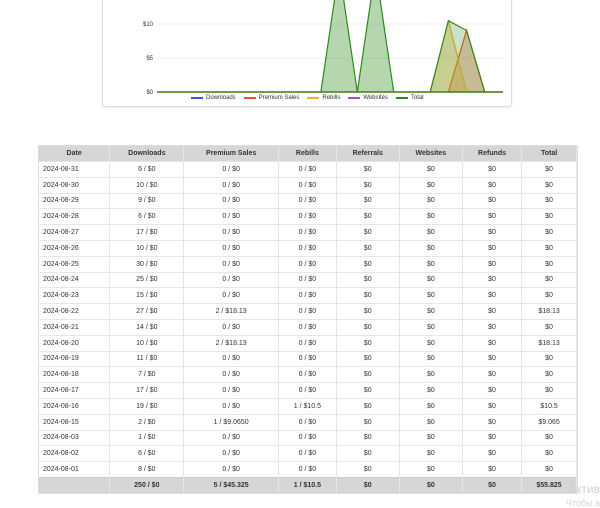 The width and height of the screenshot is (600, 508). Describe the element at coordinates (308, 390) in the screenshot. I see `table-row: 2024-08-17 17 / $0 0 / $0 0 / $0 $0 $0 $0 $0` at that location.